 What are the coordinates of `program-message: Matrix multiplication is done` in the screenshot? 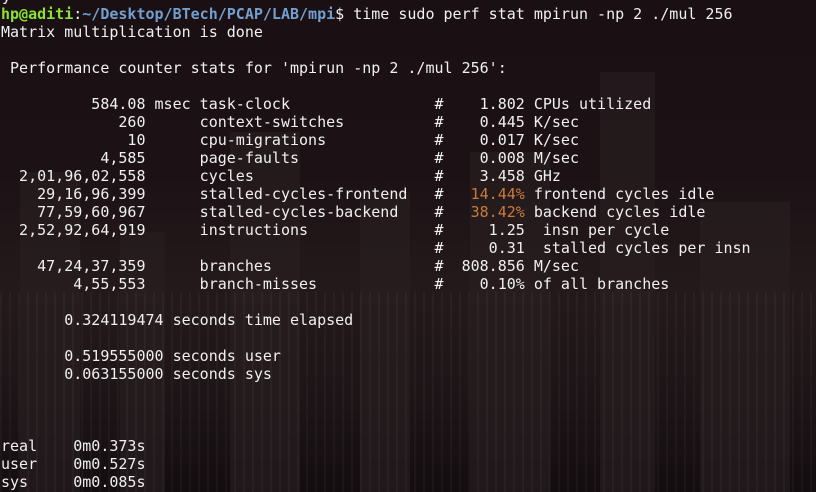 It's located at (132, 32).